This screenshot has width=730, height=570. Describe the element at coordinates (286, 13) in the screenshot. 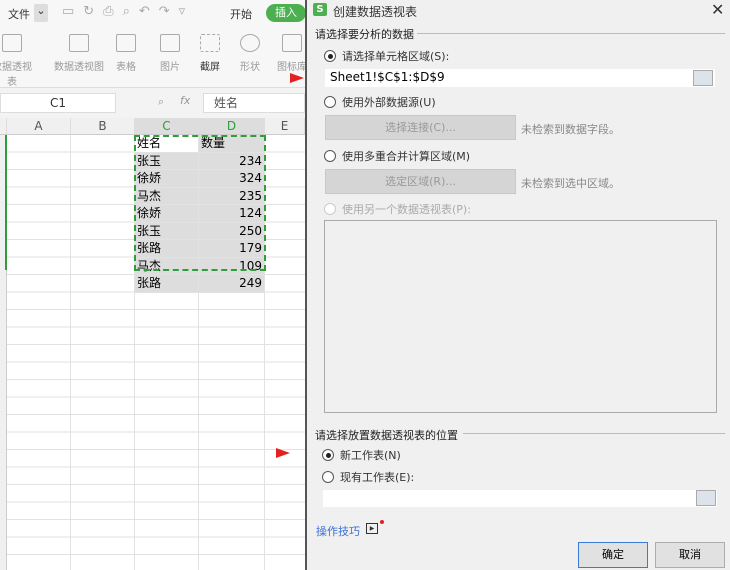

I see `tab-insert: 插入` at that location.